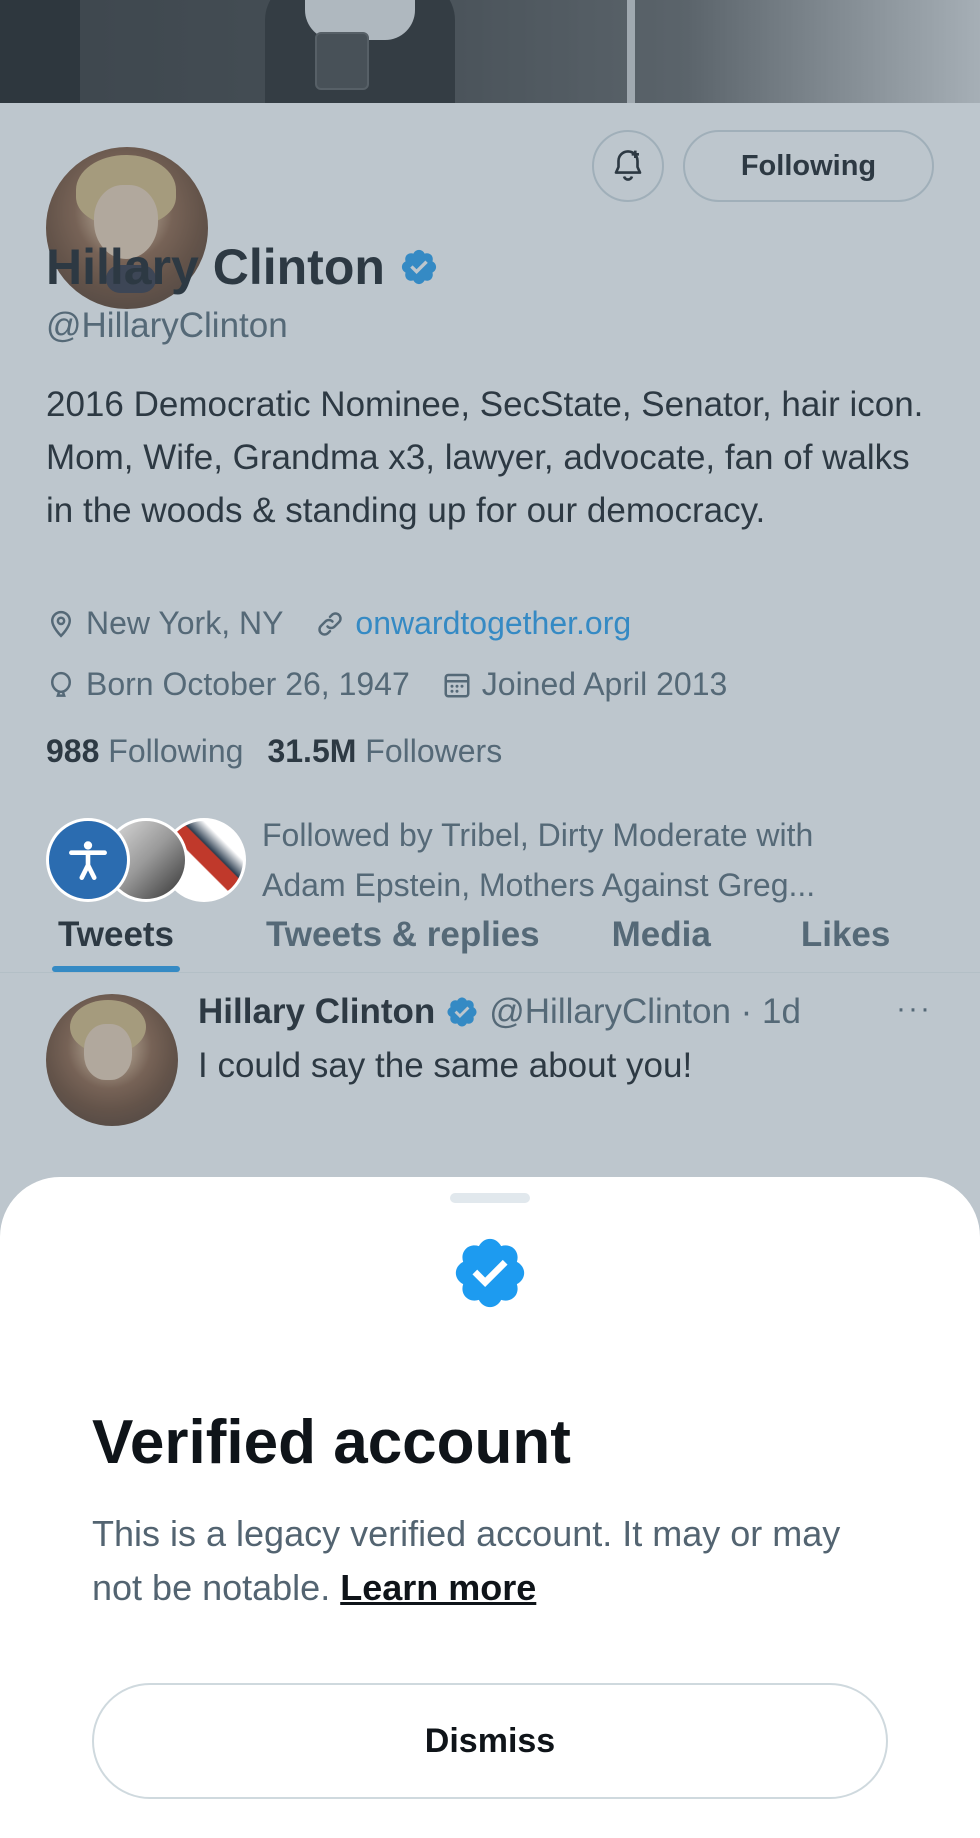 The height and width of the screenshot is (1838, 980). What do you see at coordinates (331, 1442) in the screenshot?
I see `sheet-title: Verified account` at bounding box center [331, 1442].